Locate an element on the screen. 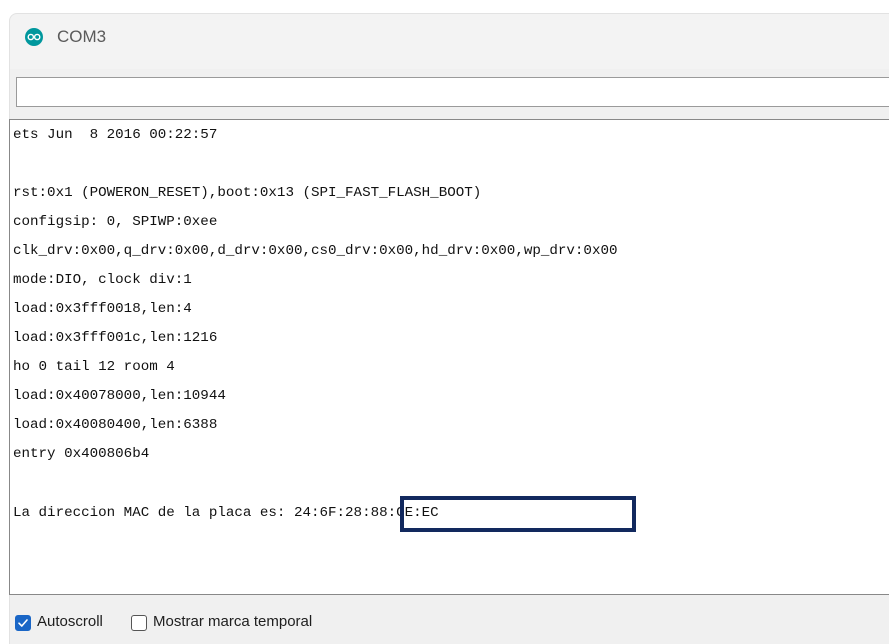  console-line: configsip: 0, SPIWP:0xee is located at coordinates (115, 222).